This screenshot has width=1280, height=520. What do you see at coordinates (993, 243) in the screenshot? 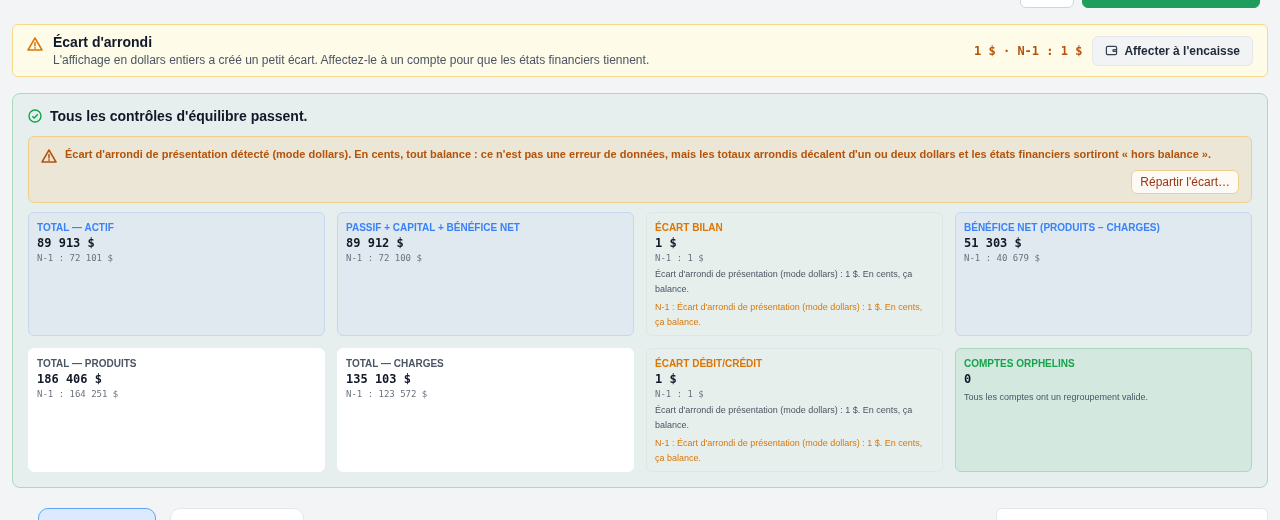
I see `card-value: 51 303 $` at bounding box center [993, 243].